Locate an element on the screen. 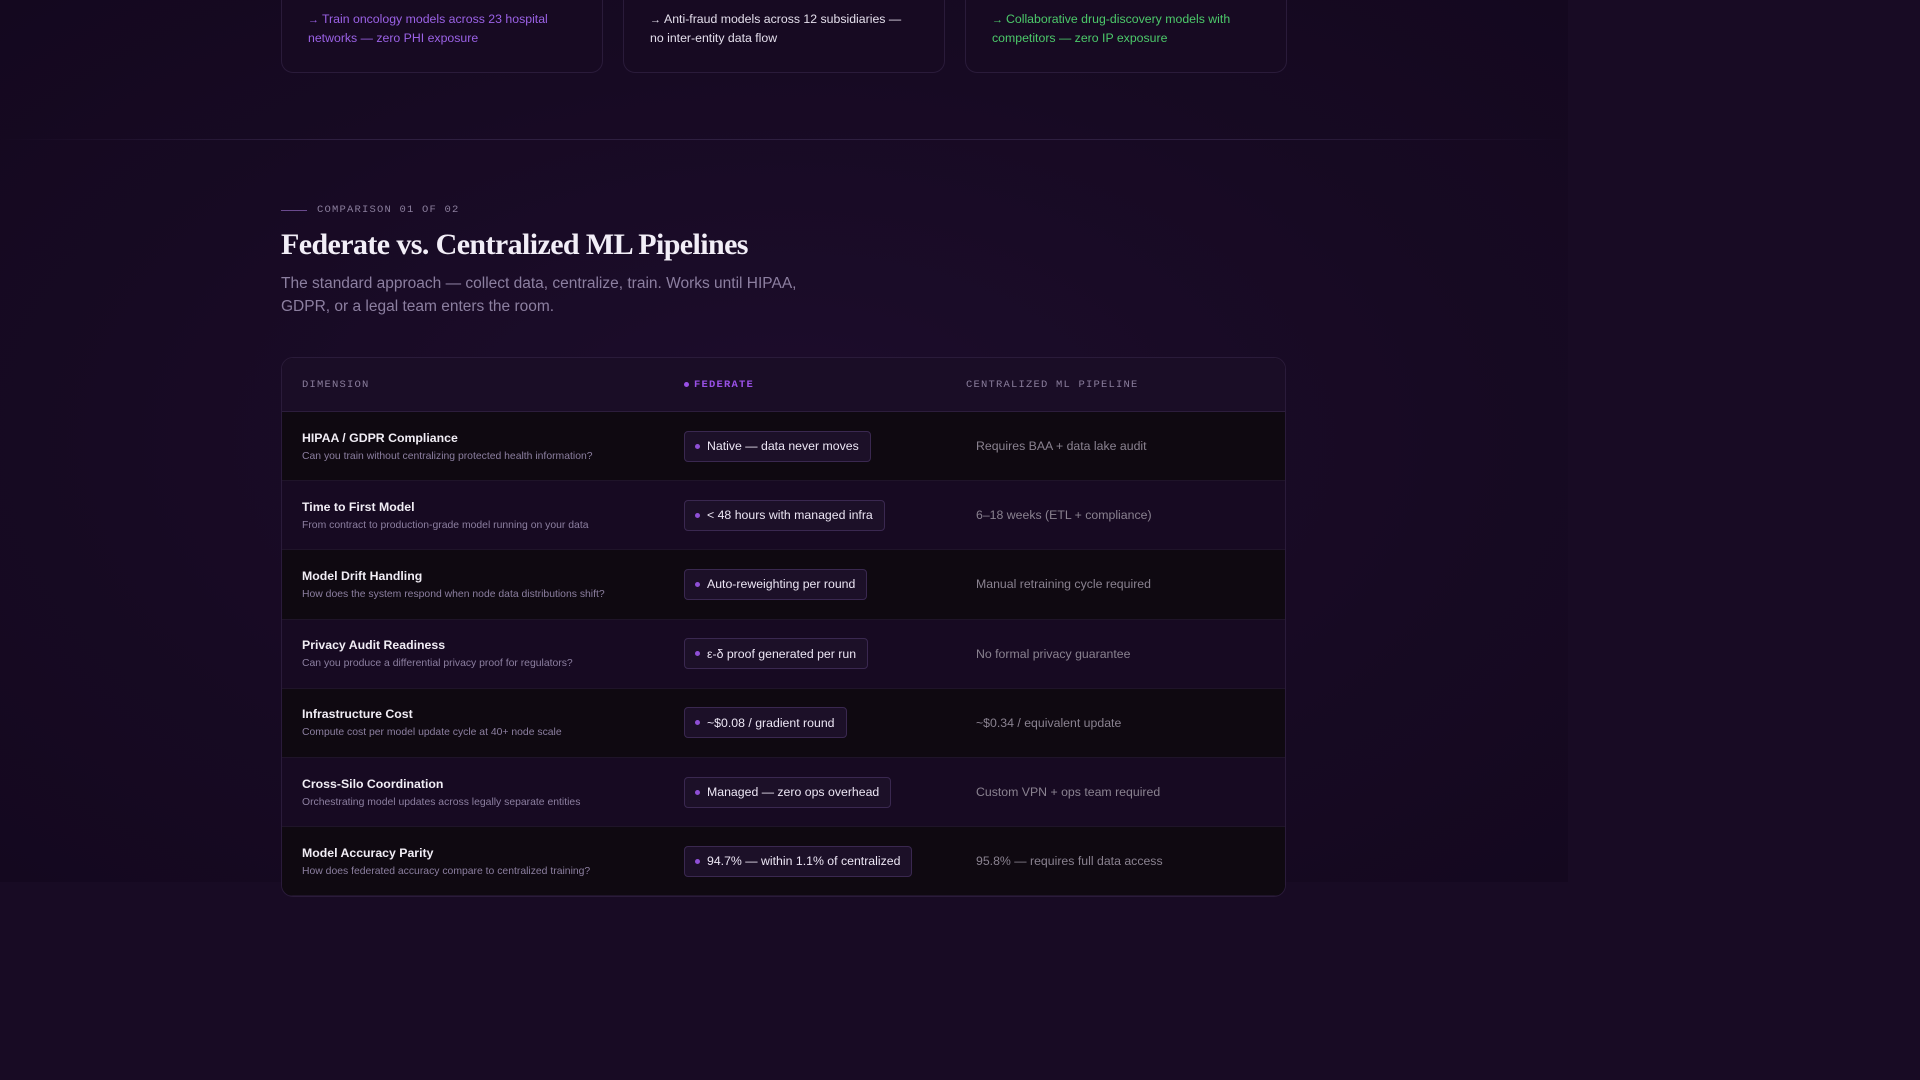  federate-value: ~$0.08 / gradient round is located at coordinates (771, 722).